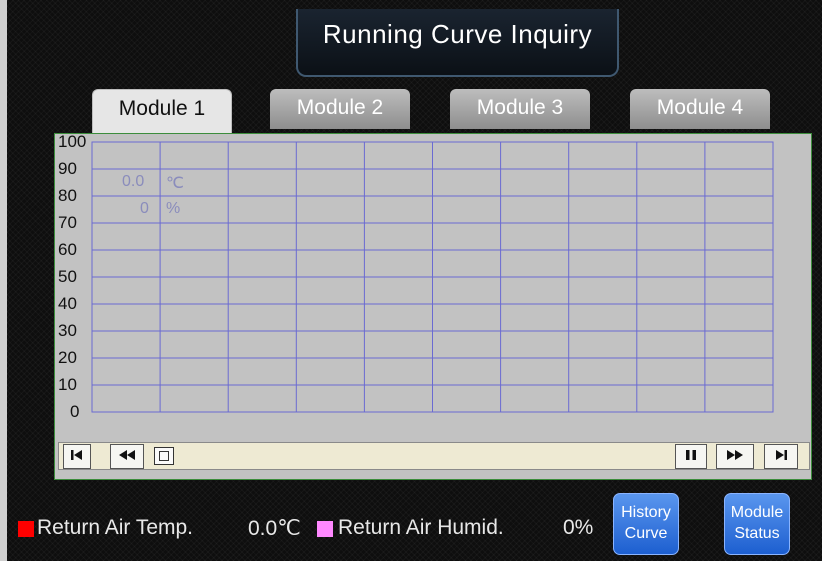 The height and width of the screenshot is (561, 822). I want to click on skip-to-start-button, so click(77, 456).